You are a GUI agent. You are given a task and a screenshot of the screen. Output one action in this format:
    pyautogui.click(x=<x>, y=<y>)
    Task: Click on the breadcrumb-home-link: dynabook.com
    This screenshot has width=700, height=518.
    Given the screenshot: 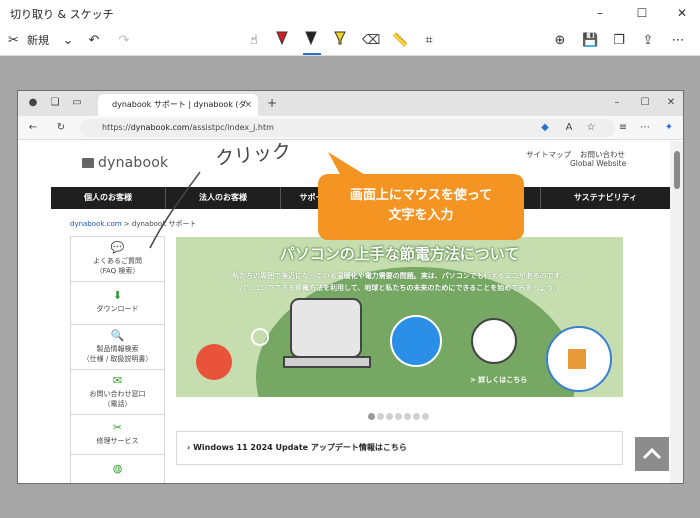 What is the action you would take?
    pyautogui.click(x=96, y=224)
    